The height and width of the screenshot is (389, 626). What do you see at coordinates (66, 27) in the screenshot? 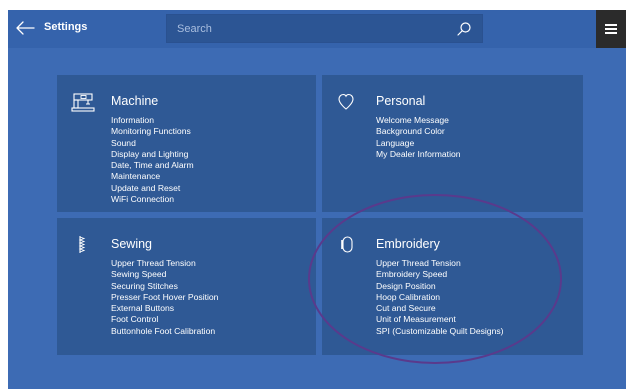
I see `page-title: Settings` at bounding box center [66, 27].